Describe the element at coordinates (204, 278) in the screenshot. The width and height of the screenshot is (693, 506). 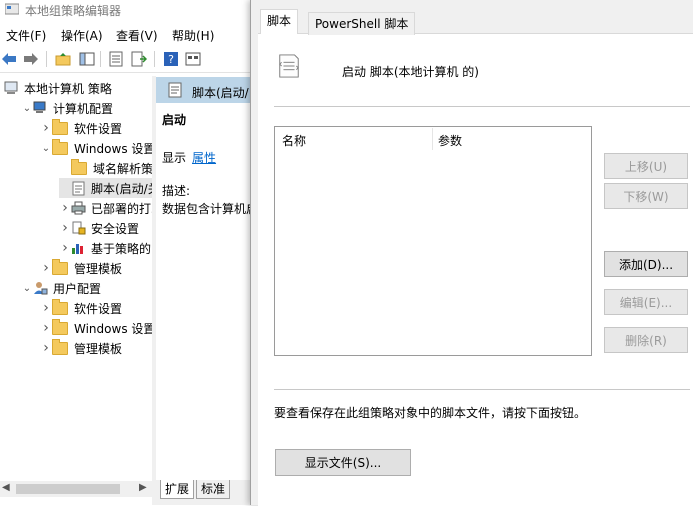
I see `detail-pane` at that location.